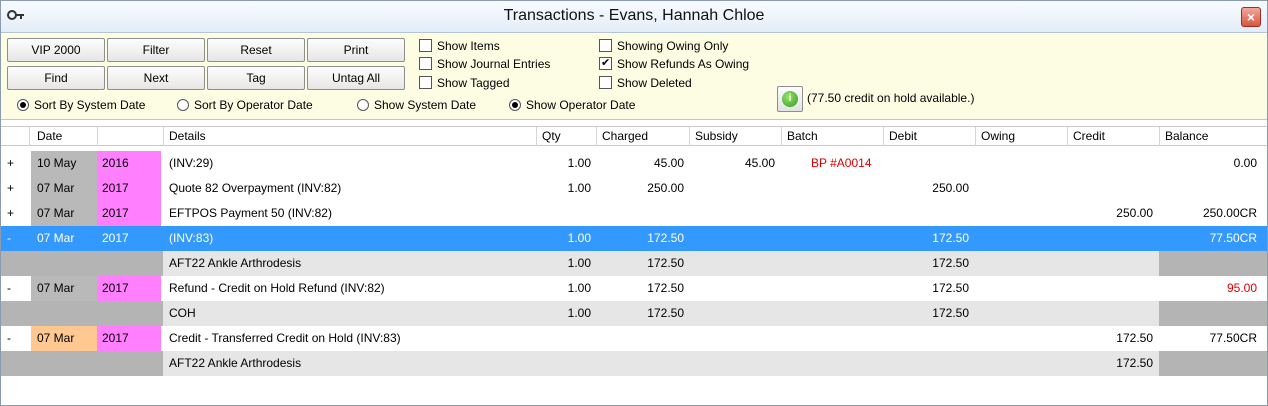 The height and width of the screenshot is (406, 1268). Describe the element at coordinates (663, 47) in the screenshot. I see `showing-owing-only-checkbox: Showing Owing Only` at that location.